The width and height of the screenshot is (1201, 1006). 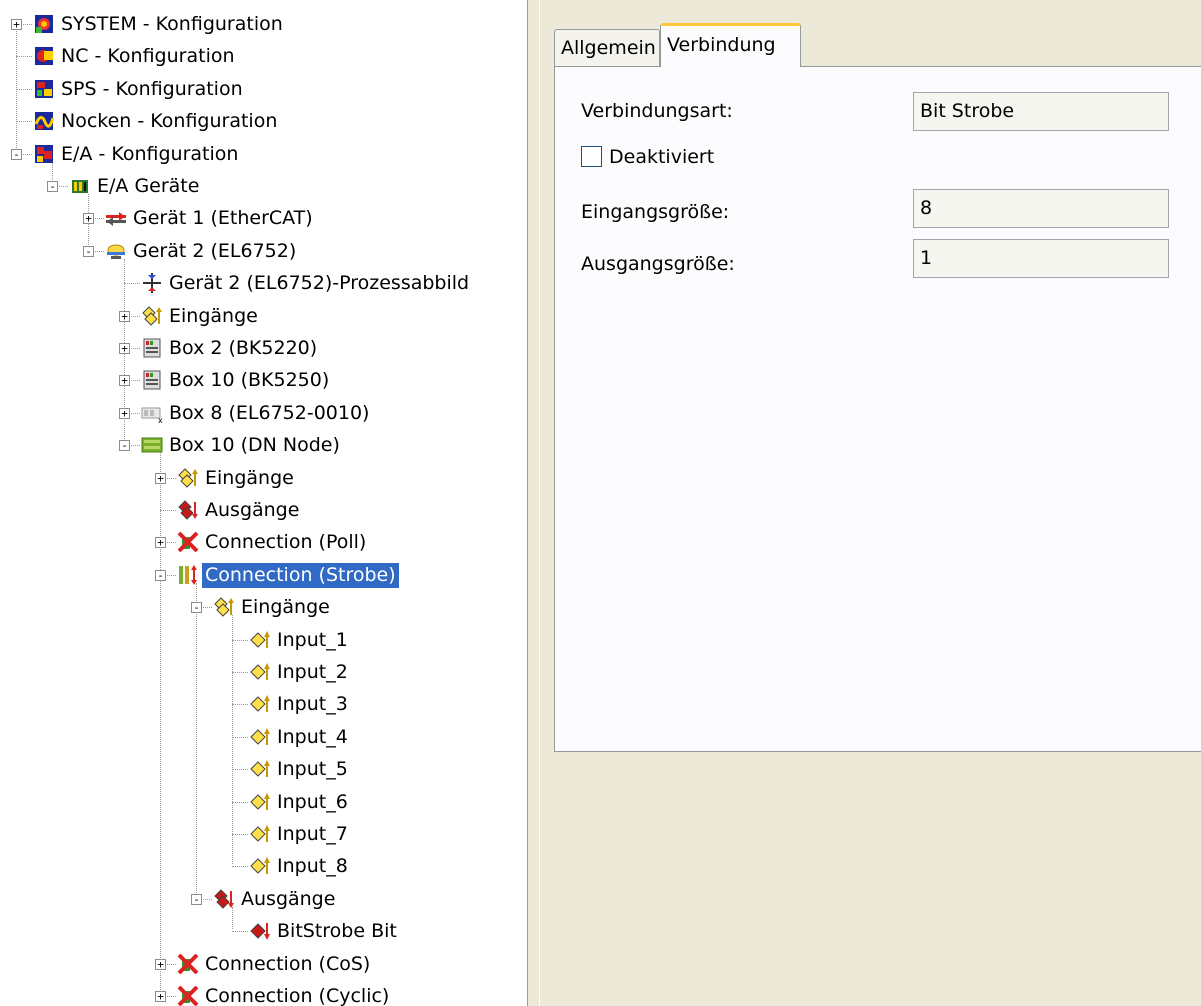 I want to click on tree-node-connection-poll: + Connection (Poll), so click(x=263, y=542).